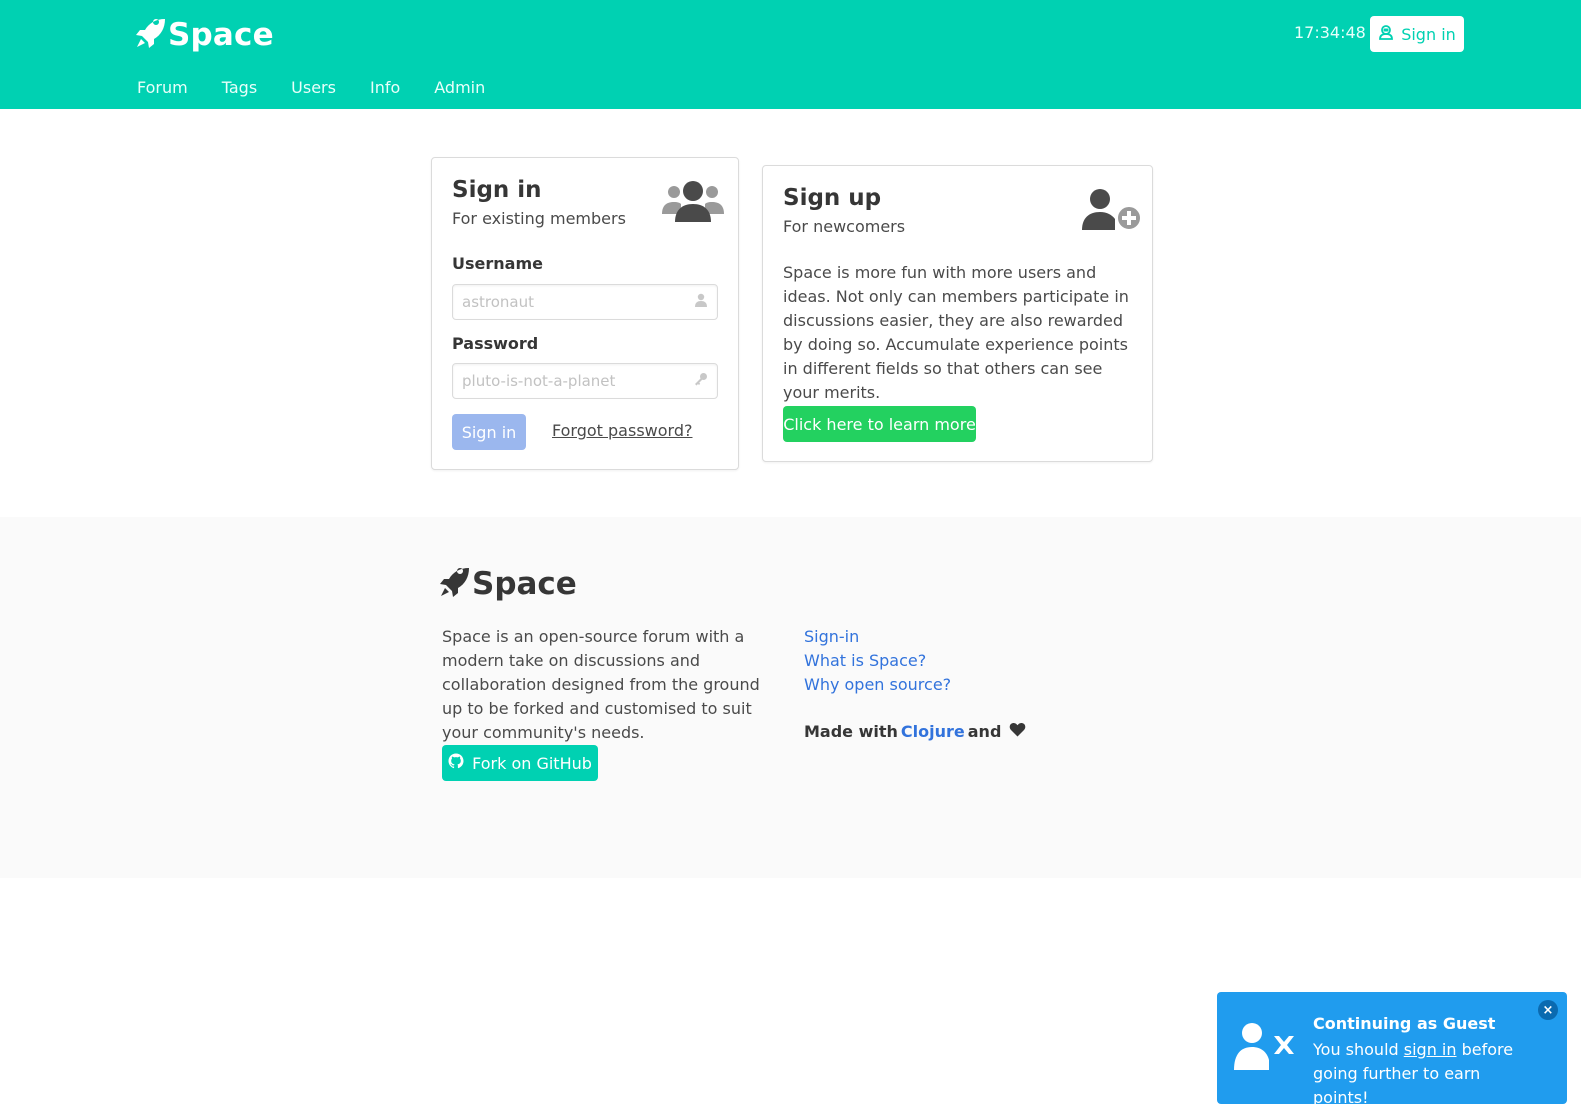  Describe the element at coordinates (497, 263) in the screenshot. I see `username-label: Username` at that location.